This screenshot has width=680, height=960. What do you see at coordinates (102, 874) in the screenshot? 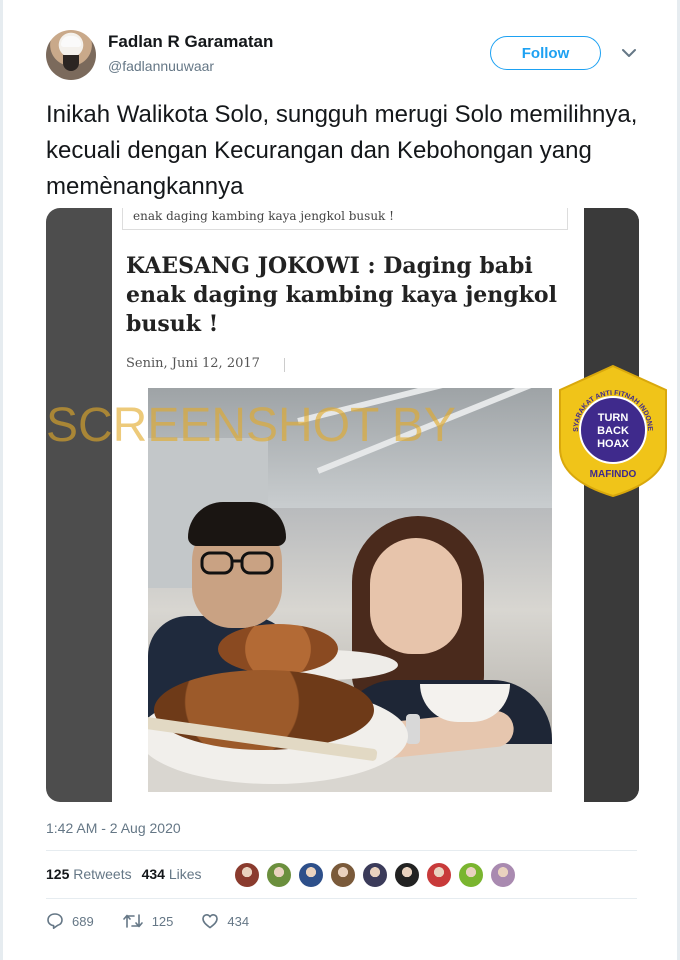
I see `retweets-label: Retweets` at bounding box center [102, 874].